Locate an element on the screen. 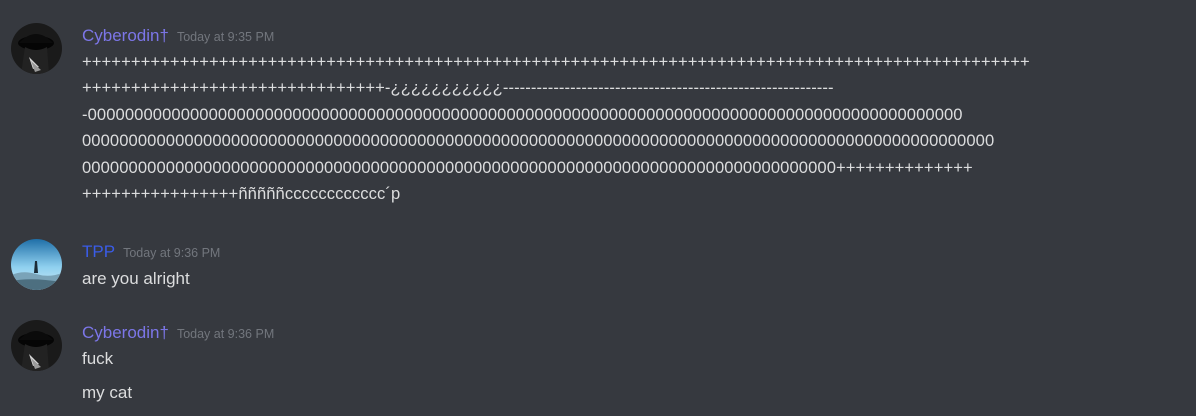 The image size is (1196, 416). message-content: are you alright is located at coordinates (136, 279).